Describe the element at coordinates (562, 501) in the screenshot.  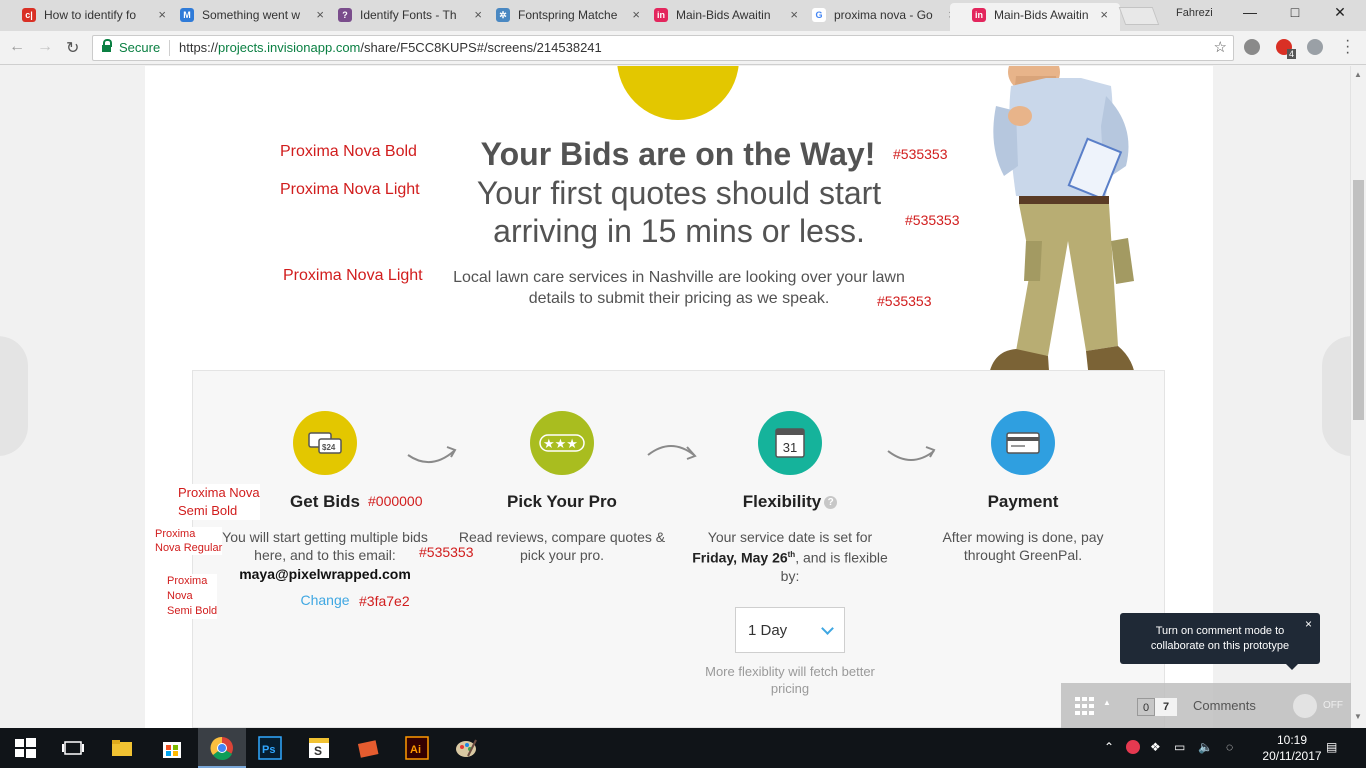
I see `step-title: Pick Your Pro` at that location.